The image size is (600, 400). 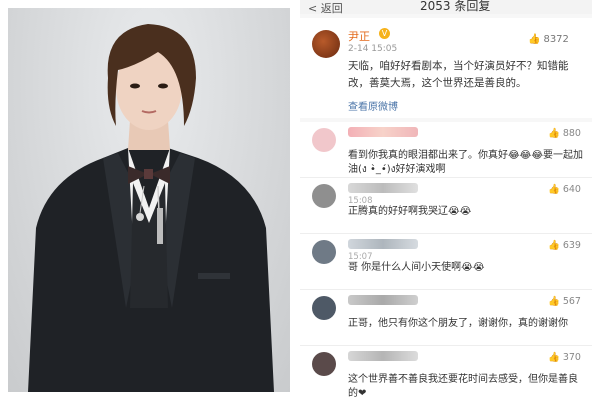 I want to click on post-date: 2-14 15:05, so click(x=373, y=49).